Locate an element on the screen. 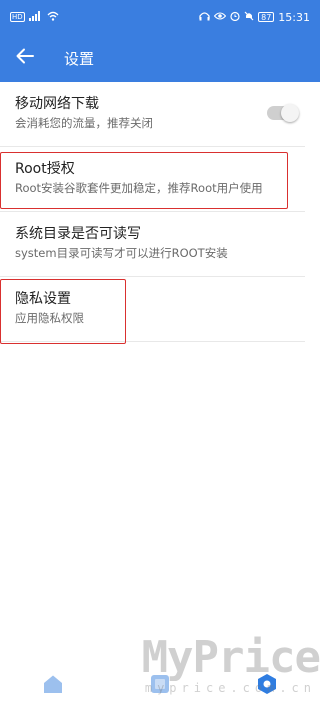  mute-bell-icon is located at coordinates (249, 17).